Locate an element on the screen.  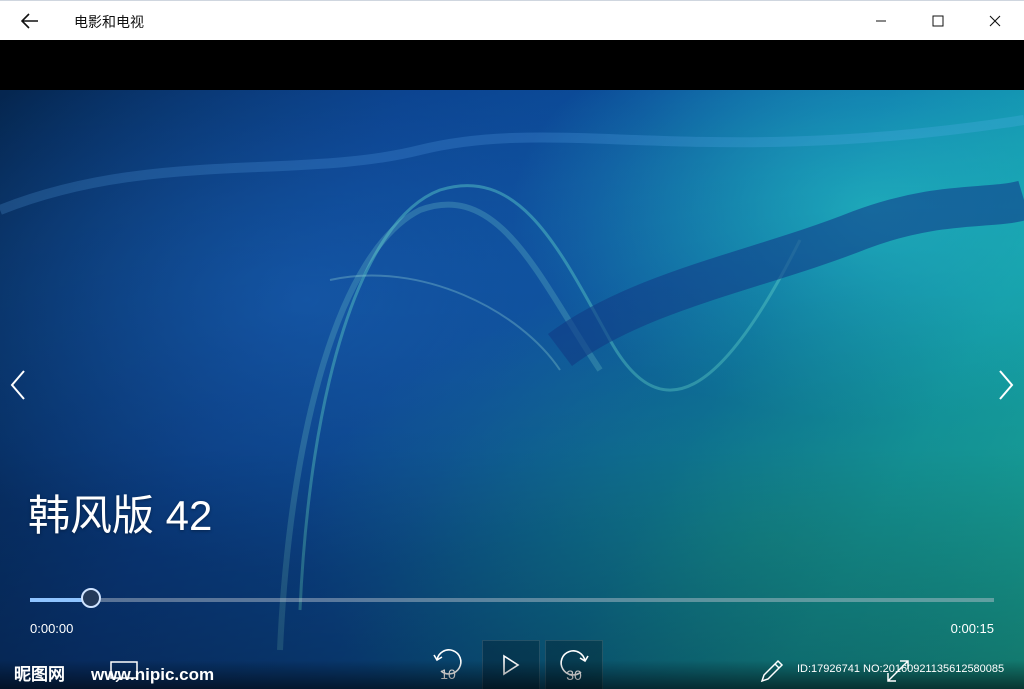
close-icon is located at coordinates (995, 21).